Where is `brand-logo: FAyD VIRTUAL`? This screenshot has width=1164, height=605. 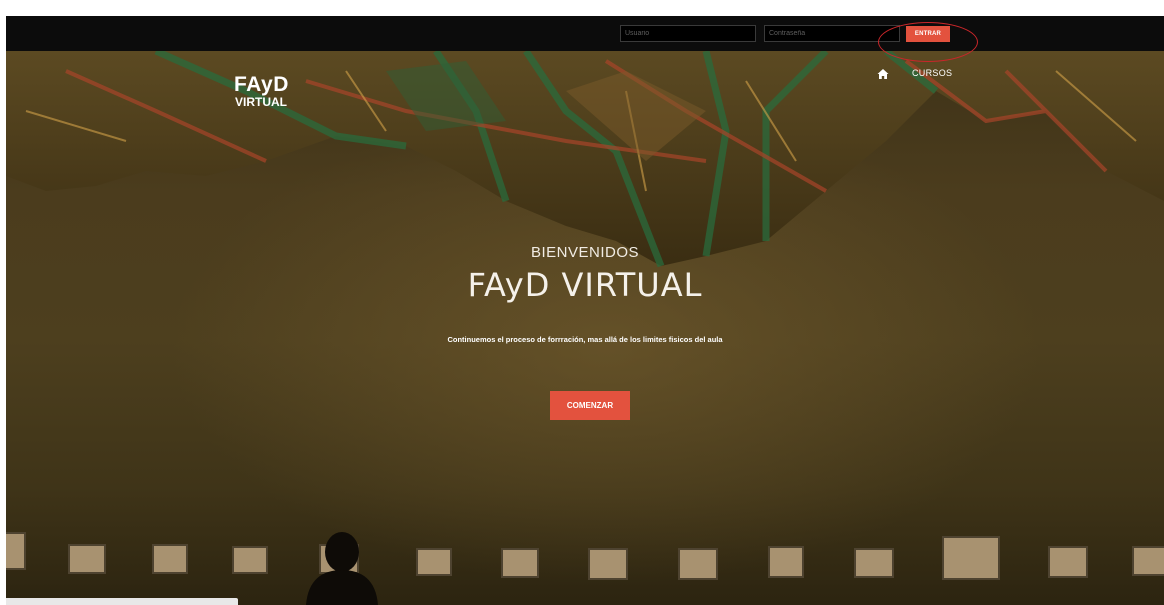 brand-logo: FAyD VIRTUAL is located at coordinates (261, 91).